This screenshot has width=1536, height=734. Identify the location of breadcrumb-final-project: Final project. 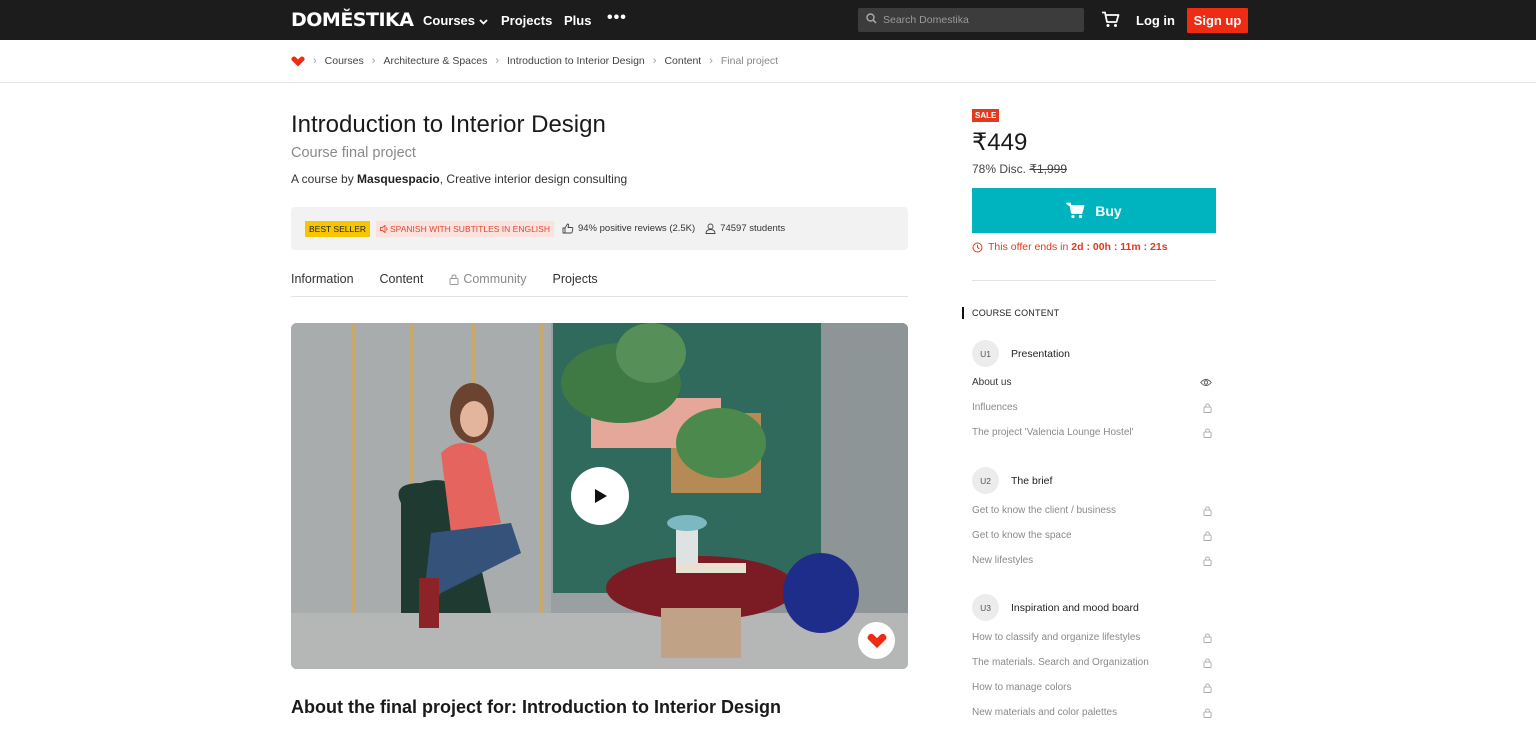
(749, 61).